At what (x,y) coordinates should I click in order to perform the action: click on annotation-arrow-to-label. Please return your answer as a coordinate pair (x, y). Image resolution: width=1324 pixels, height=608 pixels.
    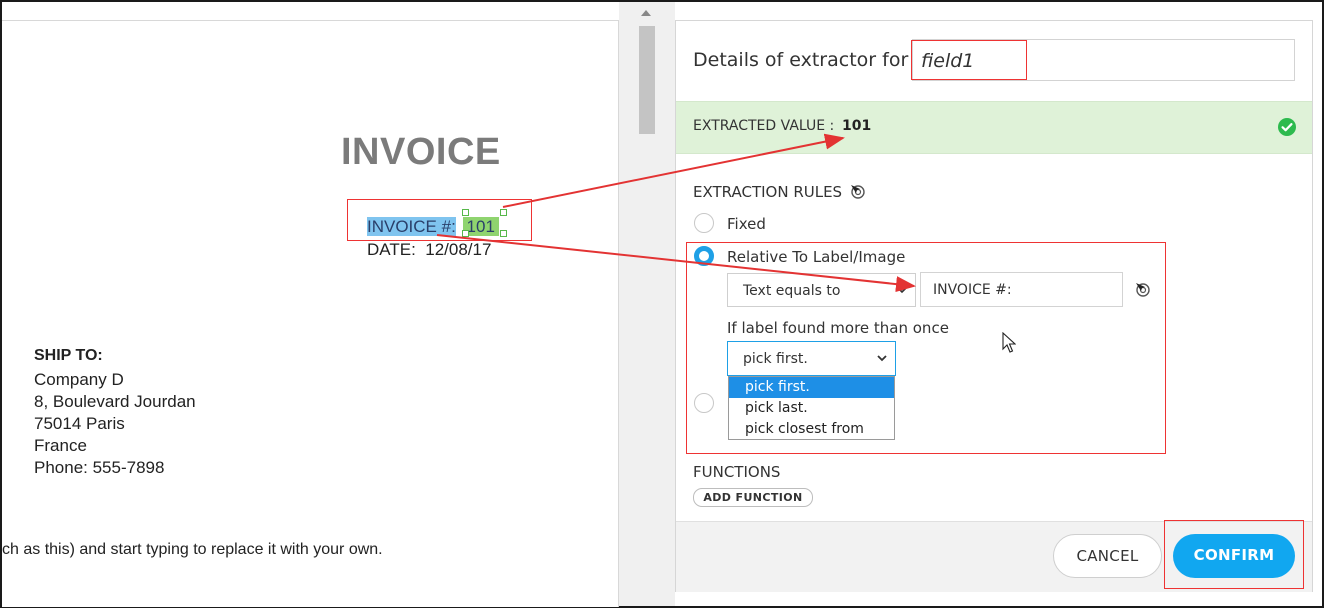
    Looking at the image, I should click on (676, 263).